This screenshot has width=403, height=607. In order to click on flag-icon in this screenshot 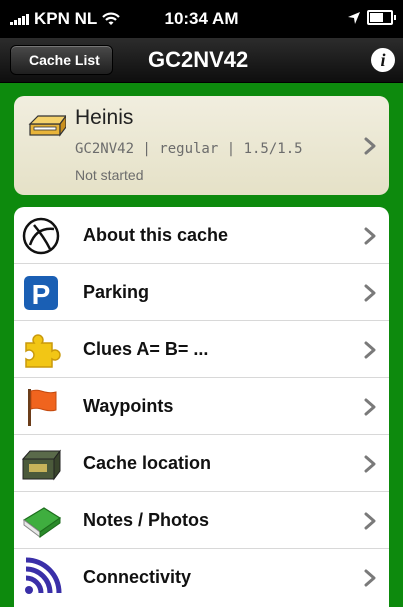, I will do `click(42, 407)`.